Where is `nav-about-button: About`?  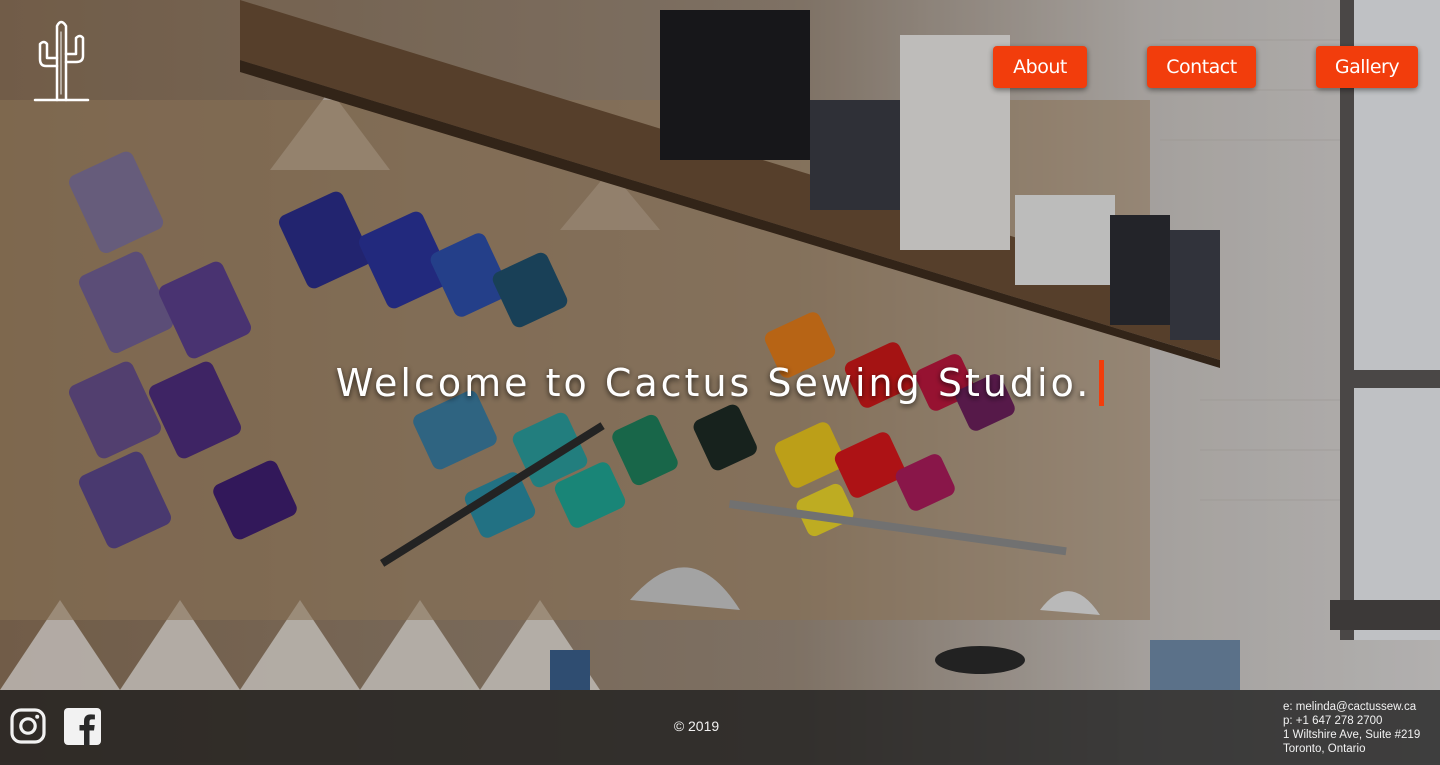 nav-about-button: About is located at coordinates (1040, 67).